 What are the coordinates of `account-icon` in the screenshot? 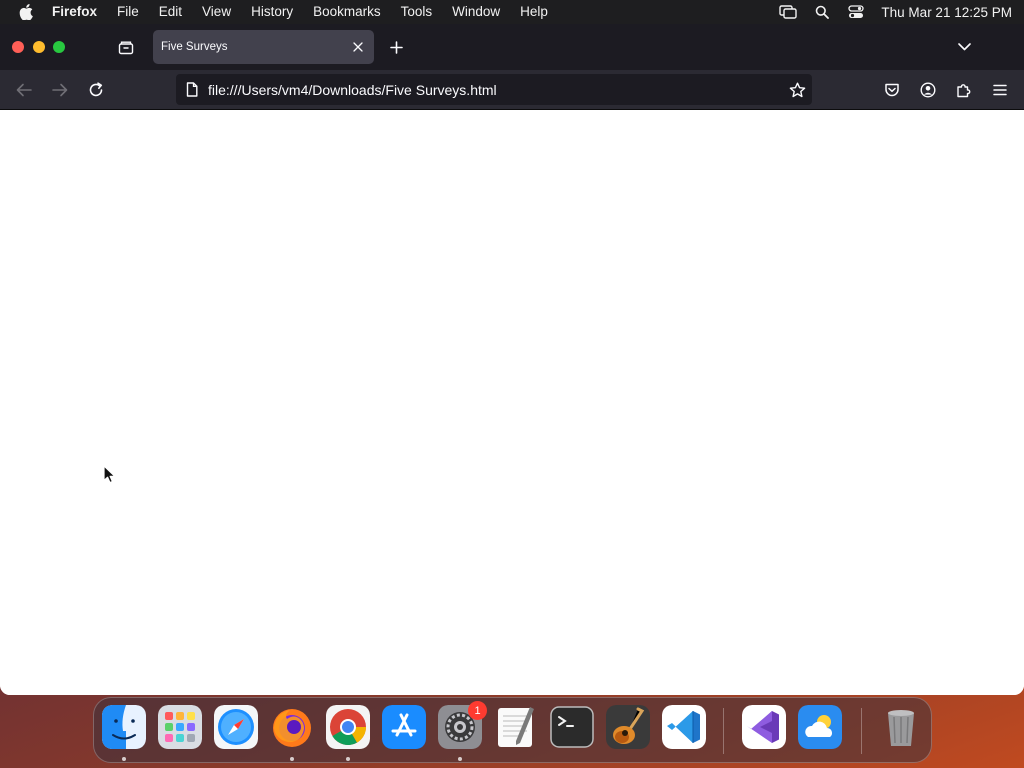 It's located at (928, 90).